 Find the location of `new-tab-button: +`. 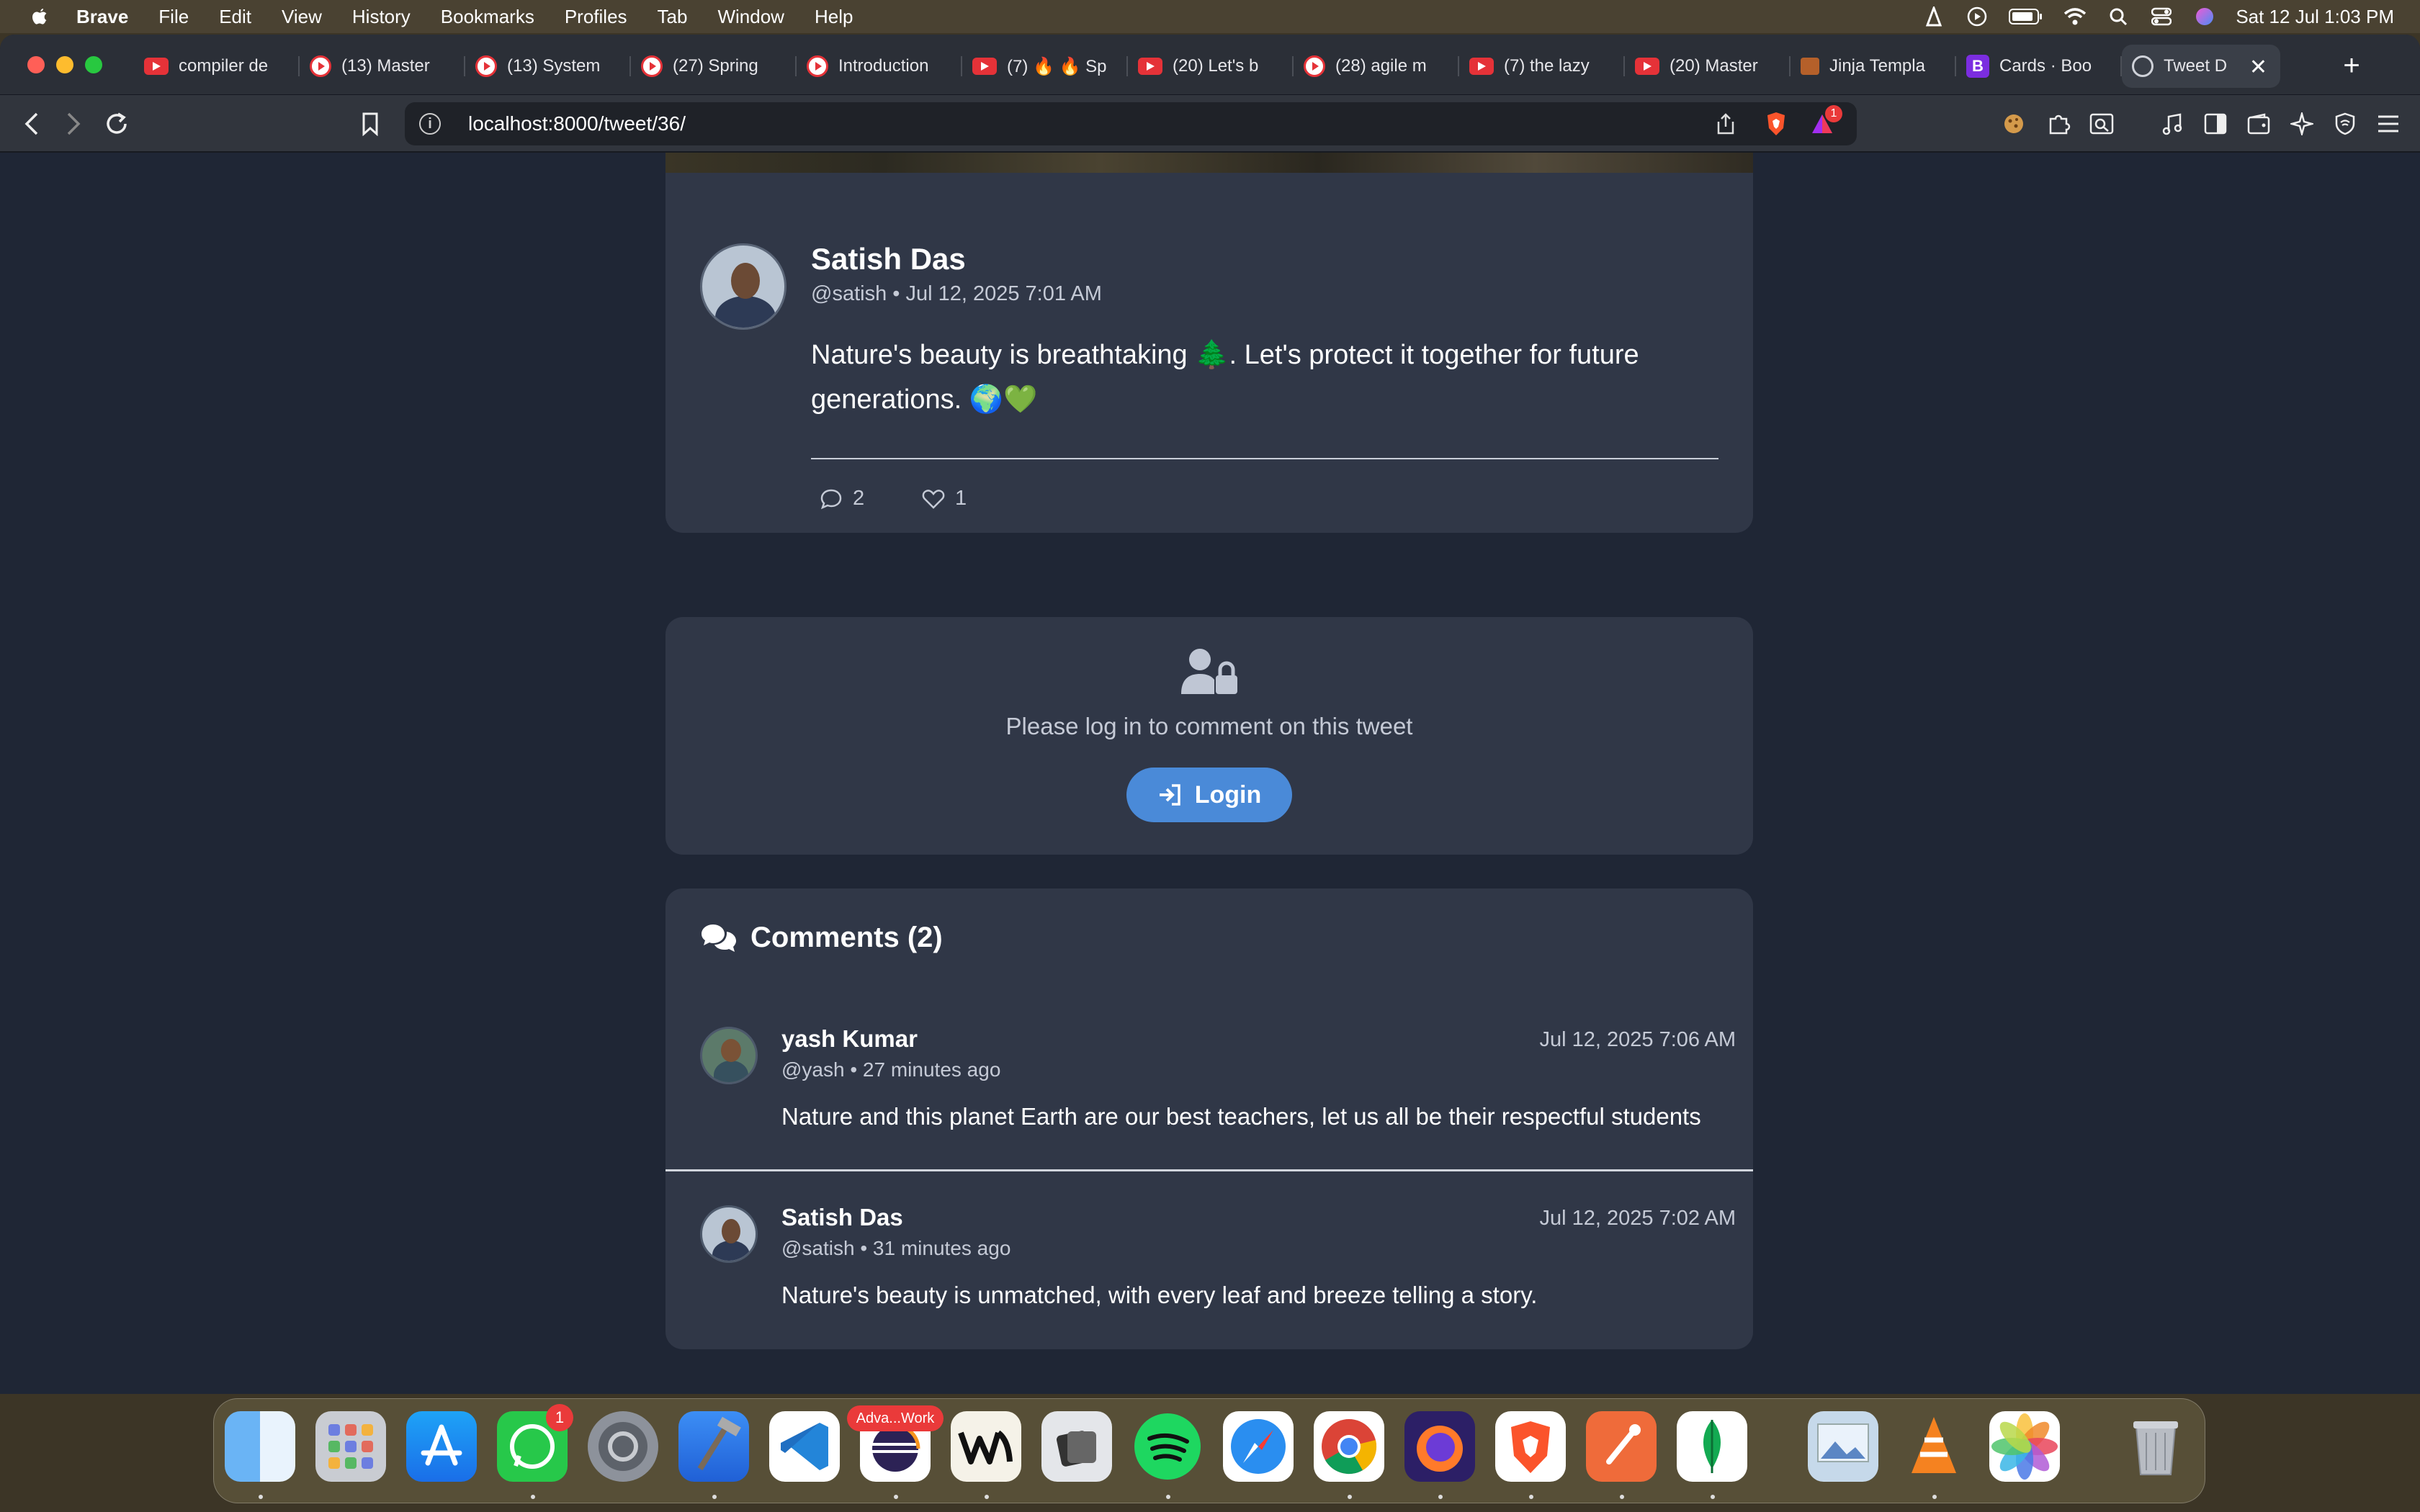

new-tab-button: + is located at coordinates (2352, 66).